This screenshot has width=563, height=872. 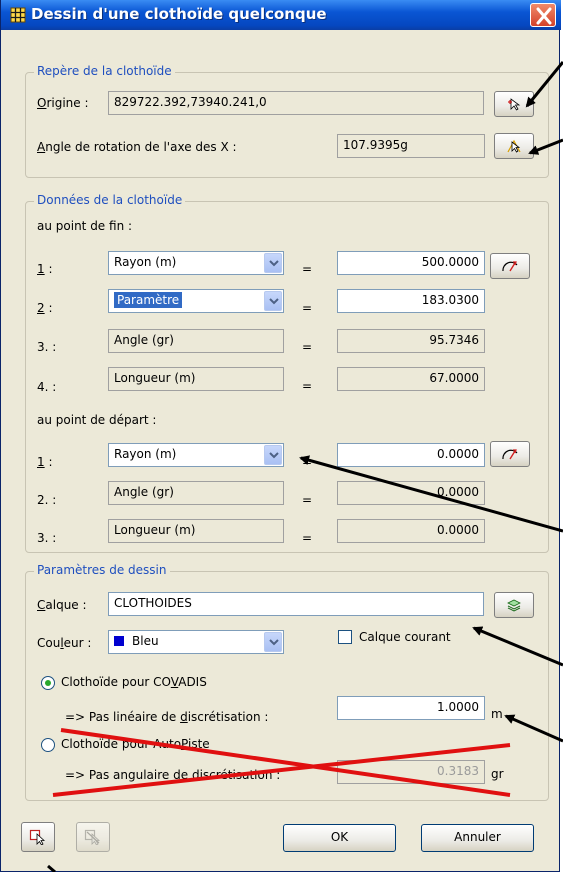 I want to click on select-object-icon, so click(x=37, y=837).